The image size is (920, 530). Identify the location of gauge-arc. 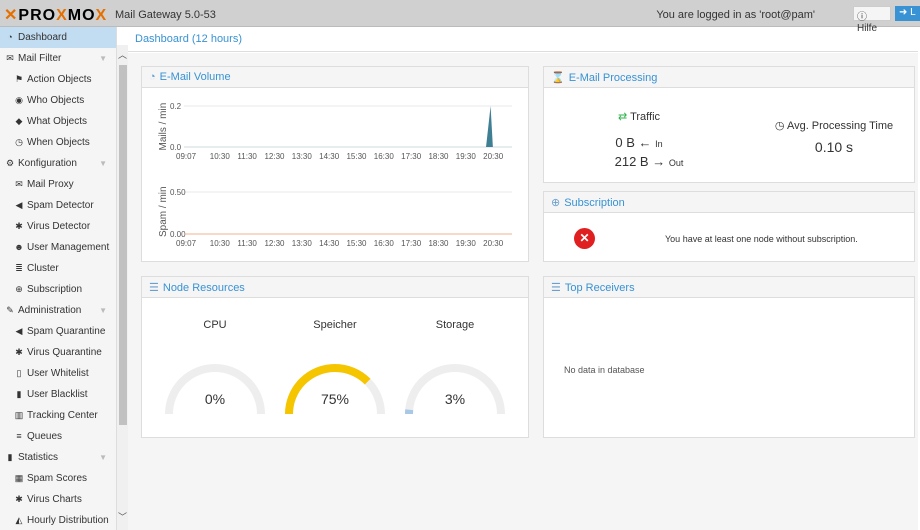
(215, 389).